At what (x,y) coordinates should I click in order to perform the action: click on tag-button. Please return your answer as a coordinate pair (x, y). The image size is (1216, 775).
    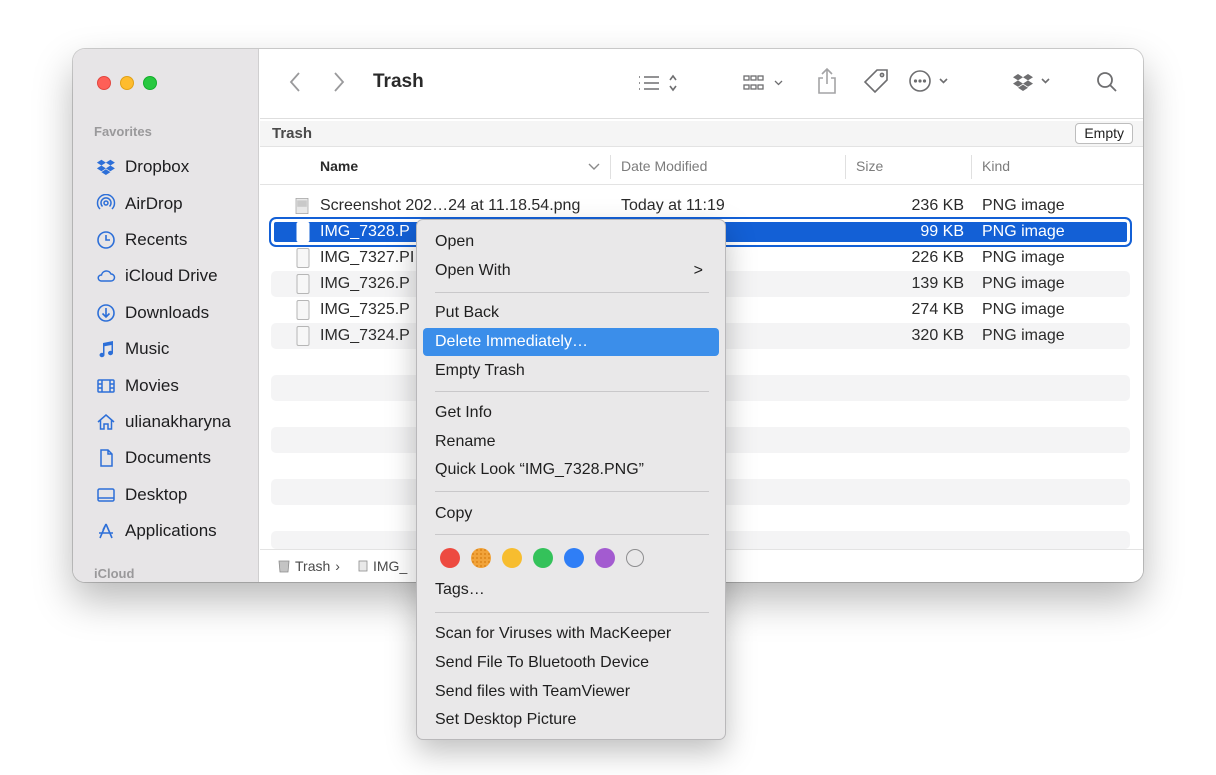
    Looking at the image, I should click on (877, 81).